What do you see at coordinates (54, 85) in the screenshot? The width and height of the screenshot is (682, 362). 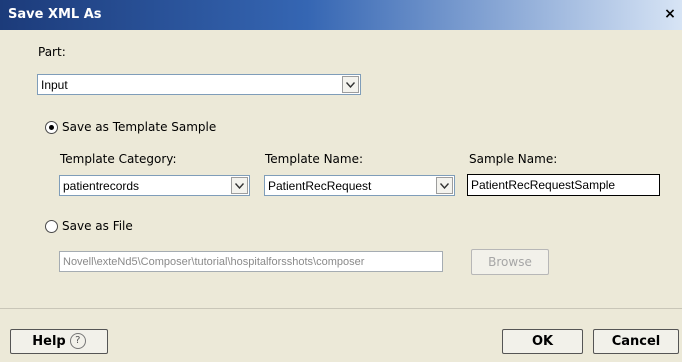 I see `part-select-value: Input` at bounding box center [54, 85].